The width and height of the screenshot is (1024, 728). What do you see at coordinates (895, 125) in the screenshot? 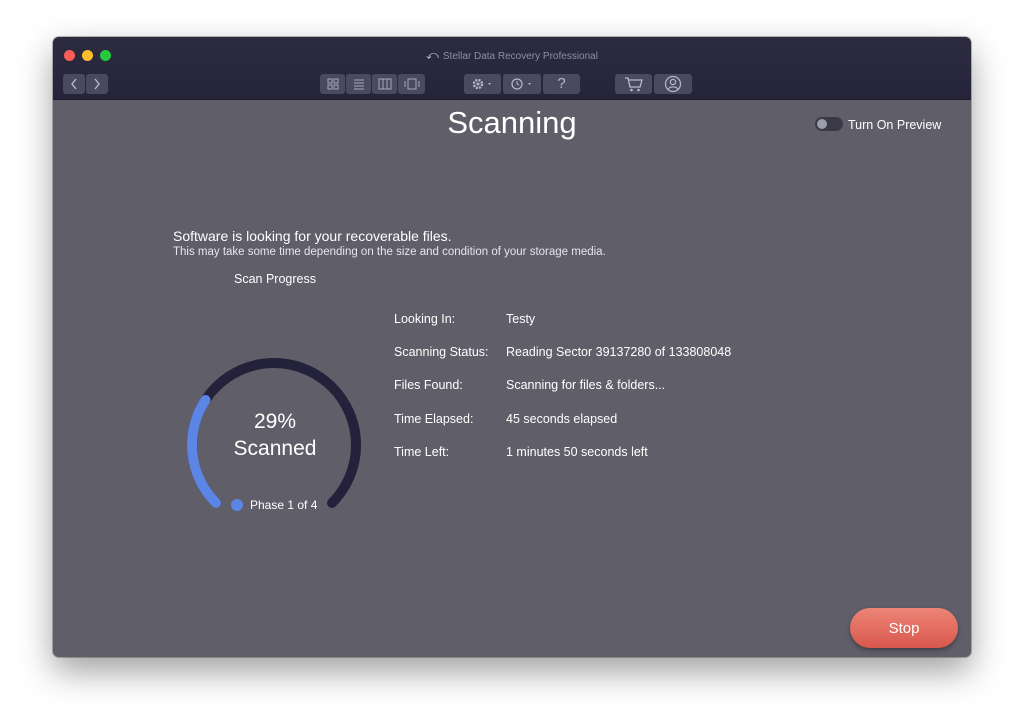
I see `preview-toggle-label: Turn On Preview` at bounding box center [895, 125].